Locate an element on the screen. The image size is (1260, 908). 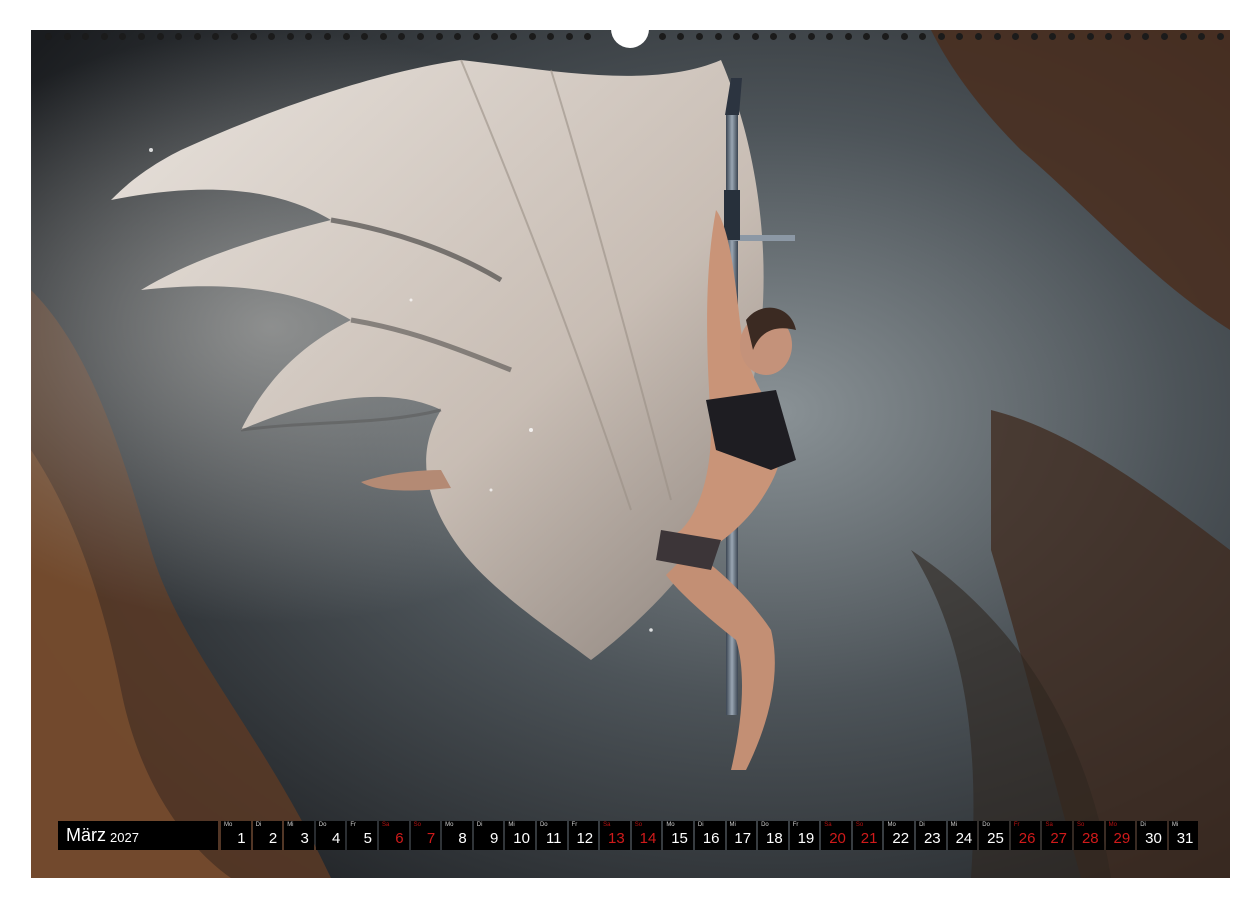
day-number: 28 is located at coordinates (1090, 838).